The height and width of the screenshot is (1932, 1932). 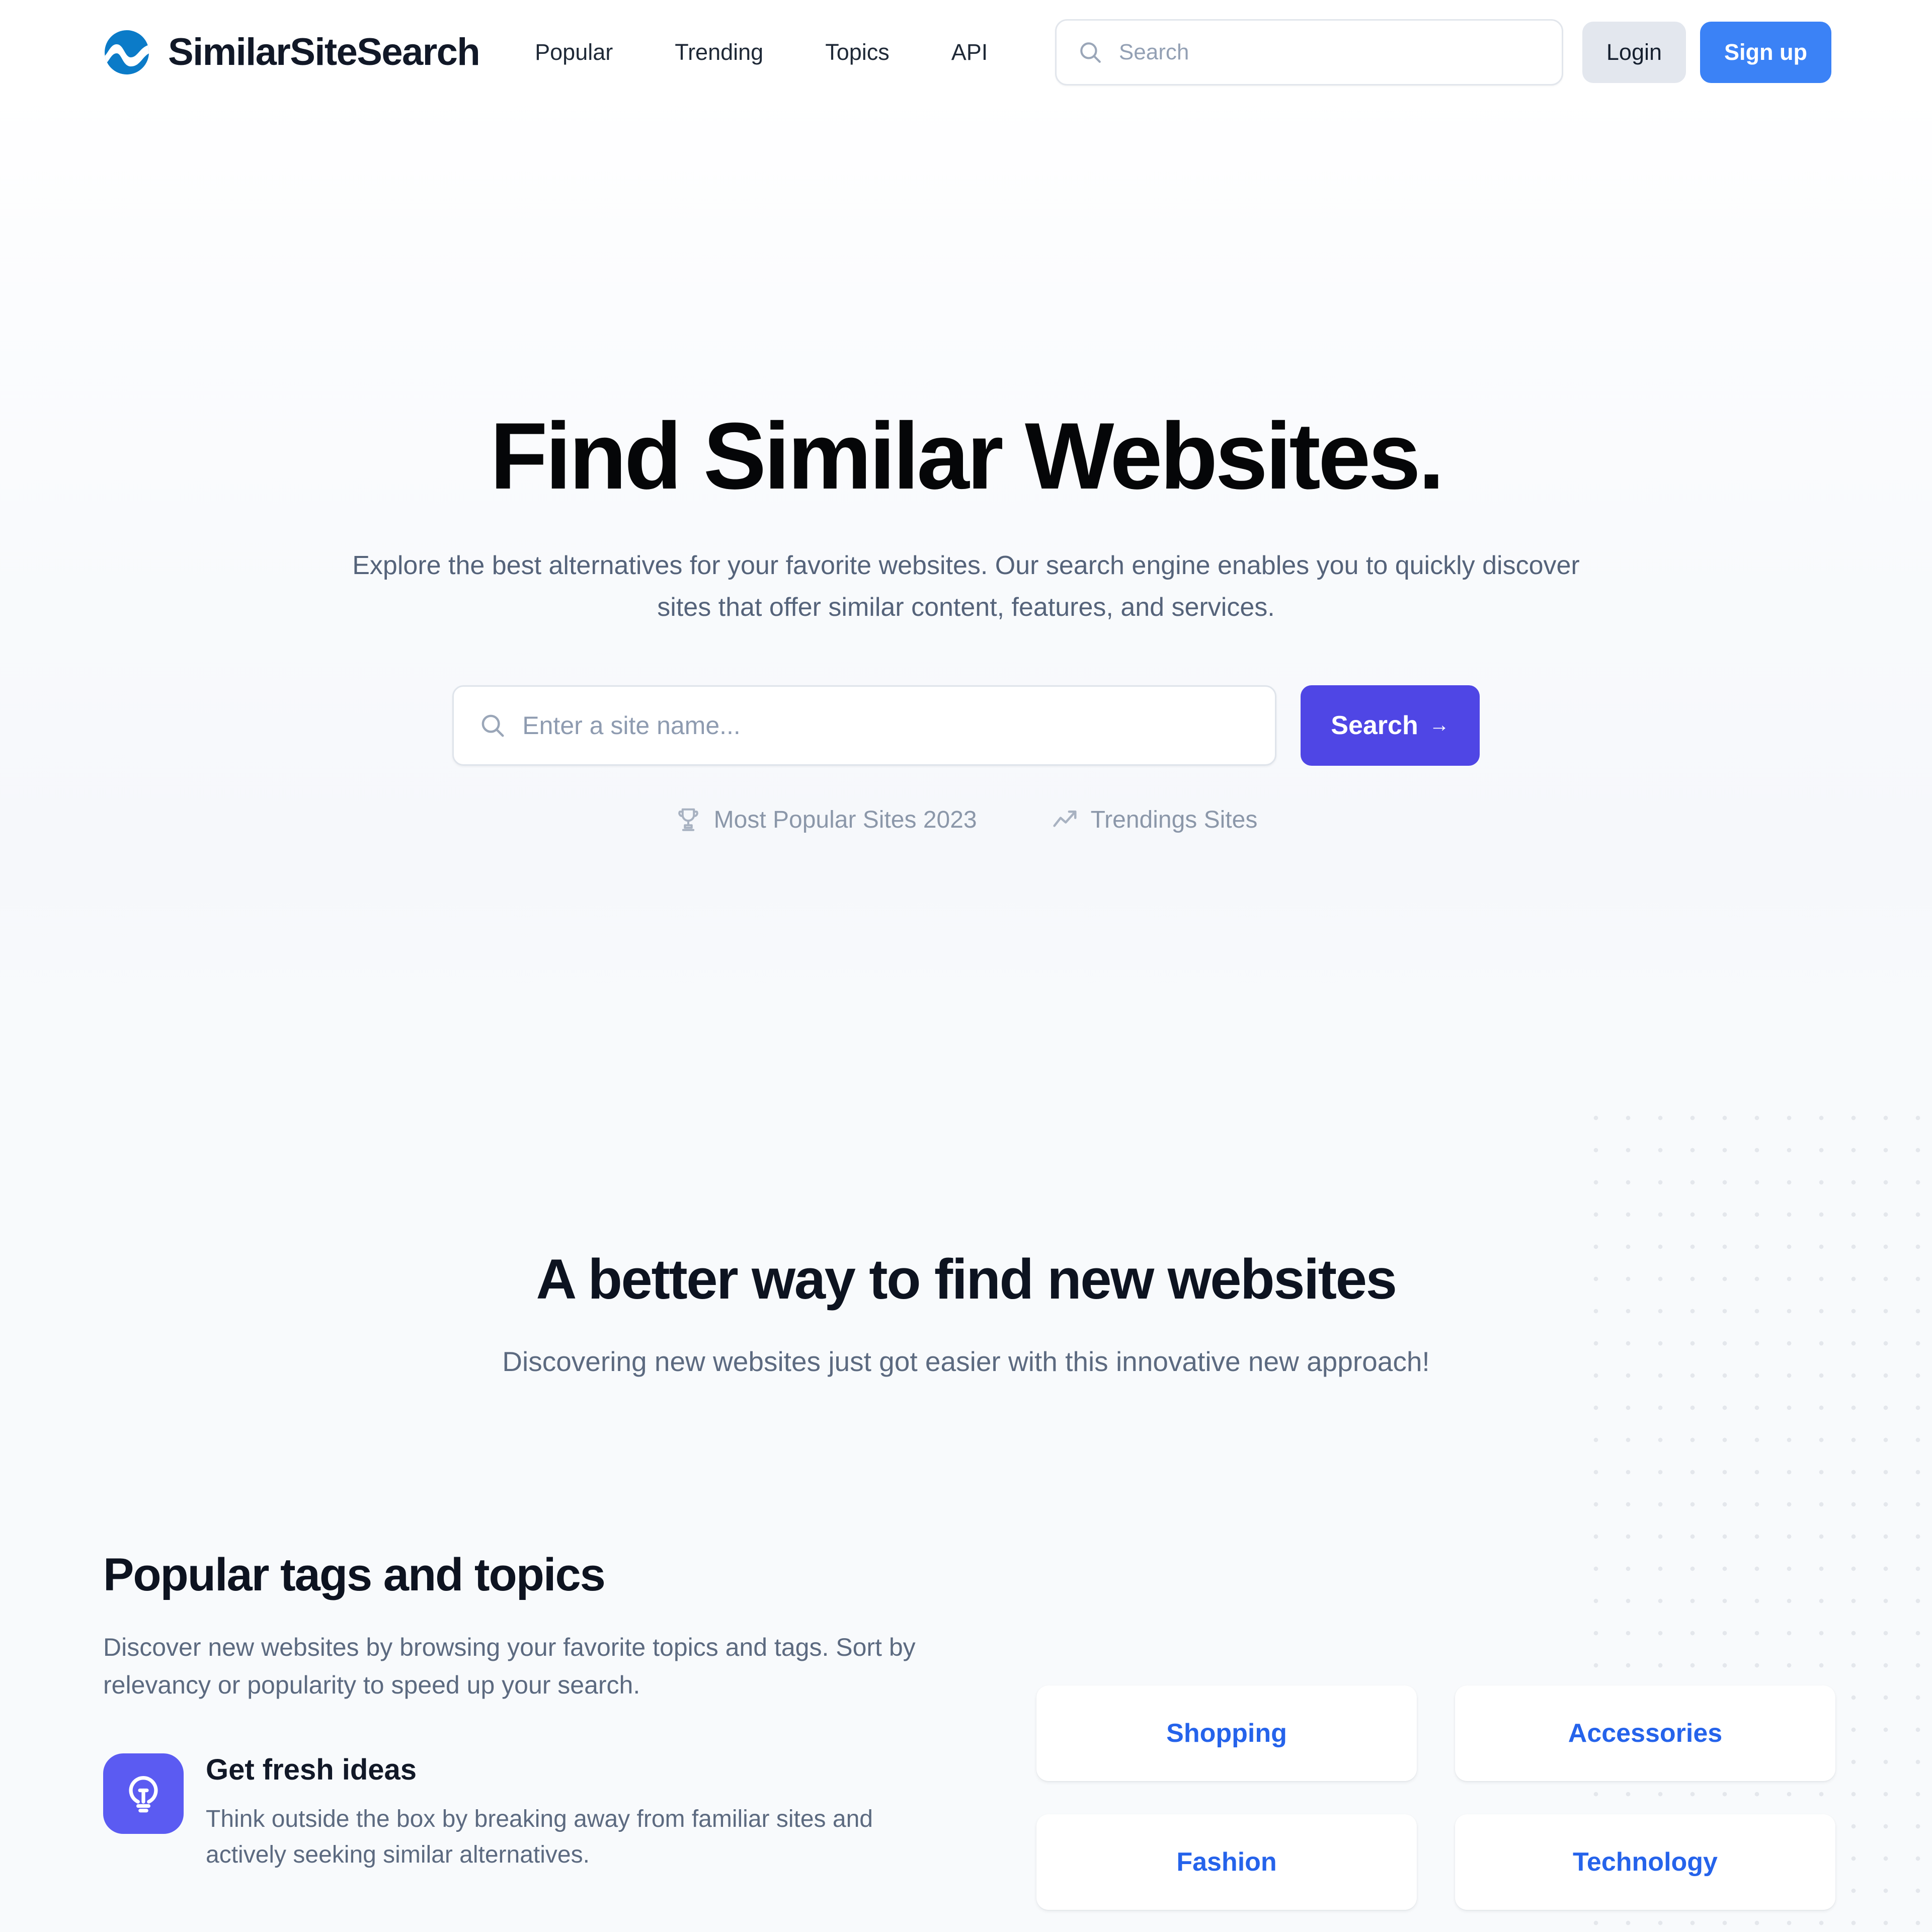 What do you see at coordinates (1174, 820) in the screenshot?
I see `quicklink-label: Trendings Sites` at bounding box center [1174, 820].